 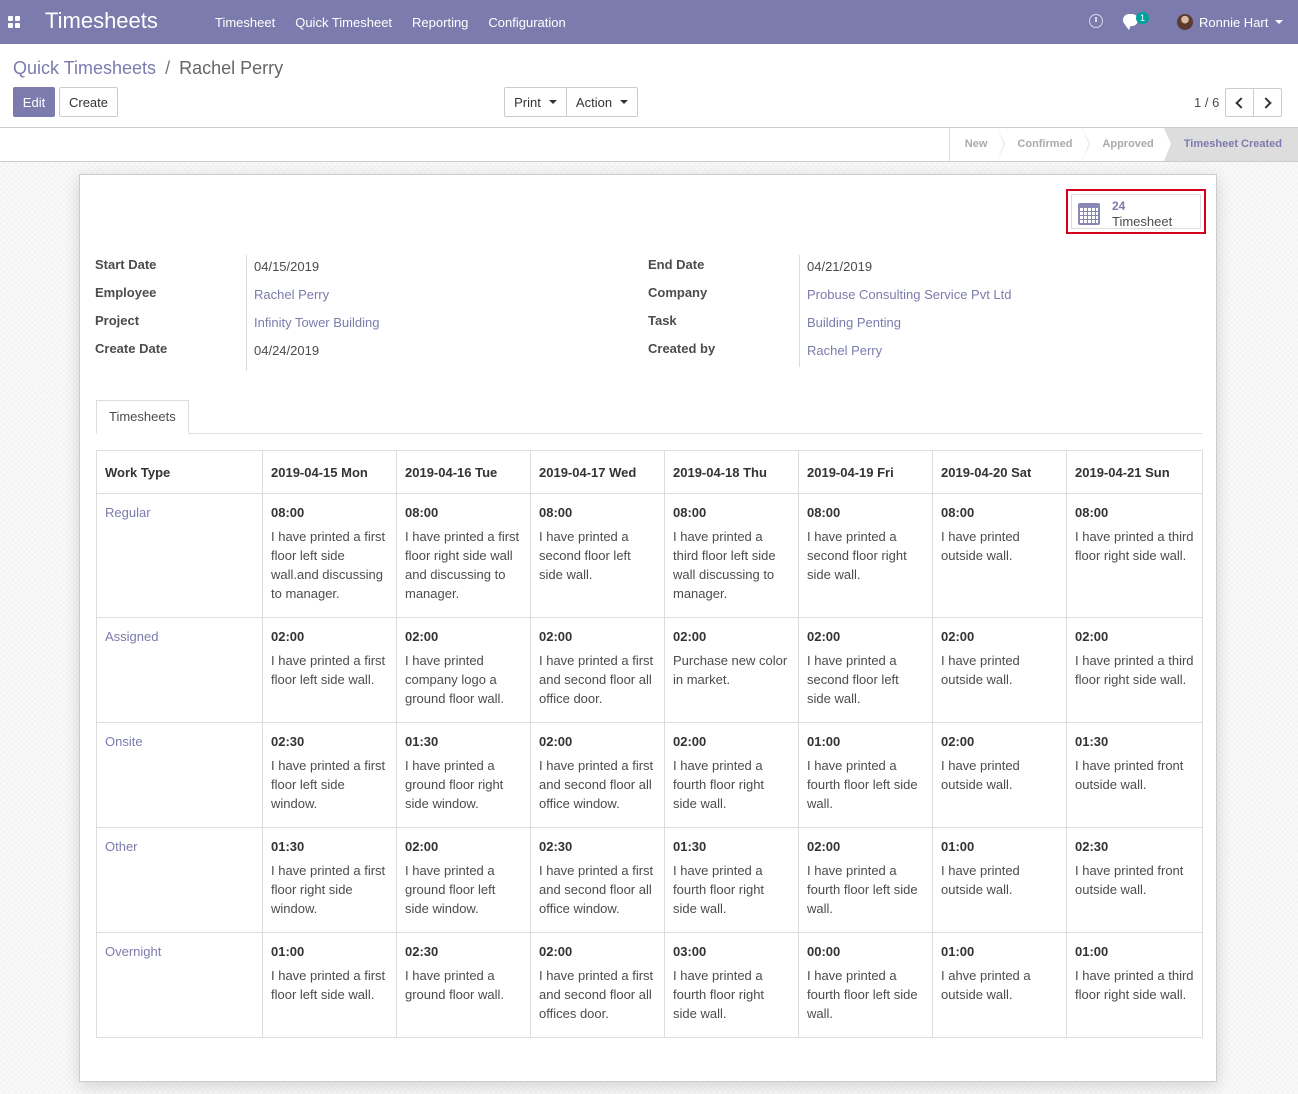 What do you see at coordinates (288, 951) in the screenshot?
I see `cell-hours: 01:00` at bounding box center [288, 951].